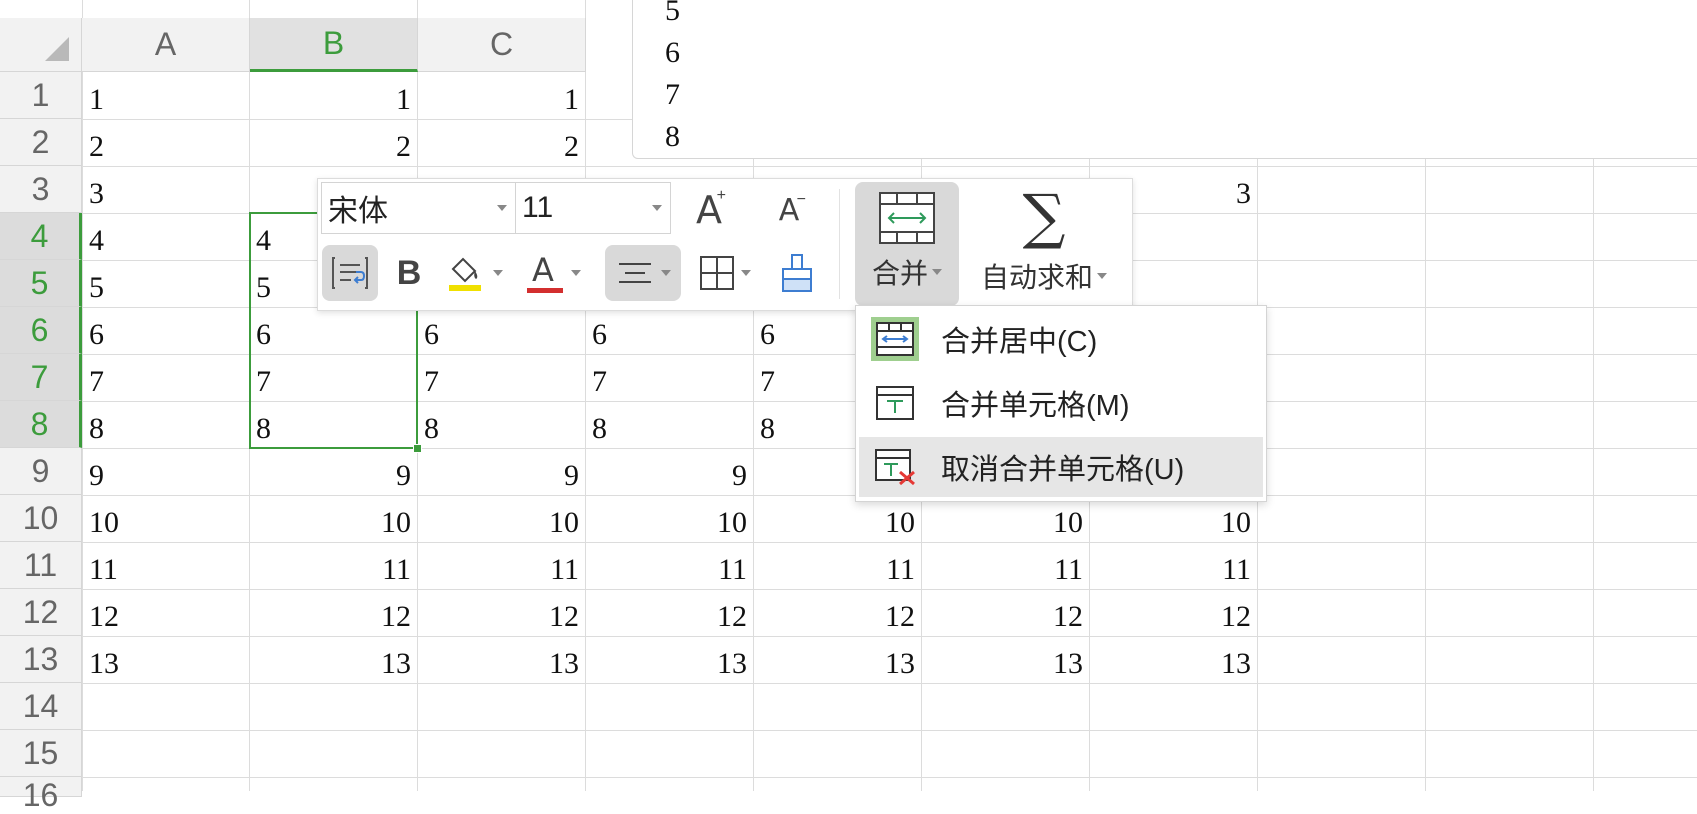 This screenshot has width=1697, height=814. I want to click on cell-d6: 6, so click(669, 330).